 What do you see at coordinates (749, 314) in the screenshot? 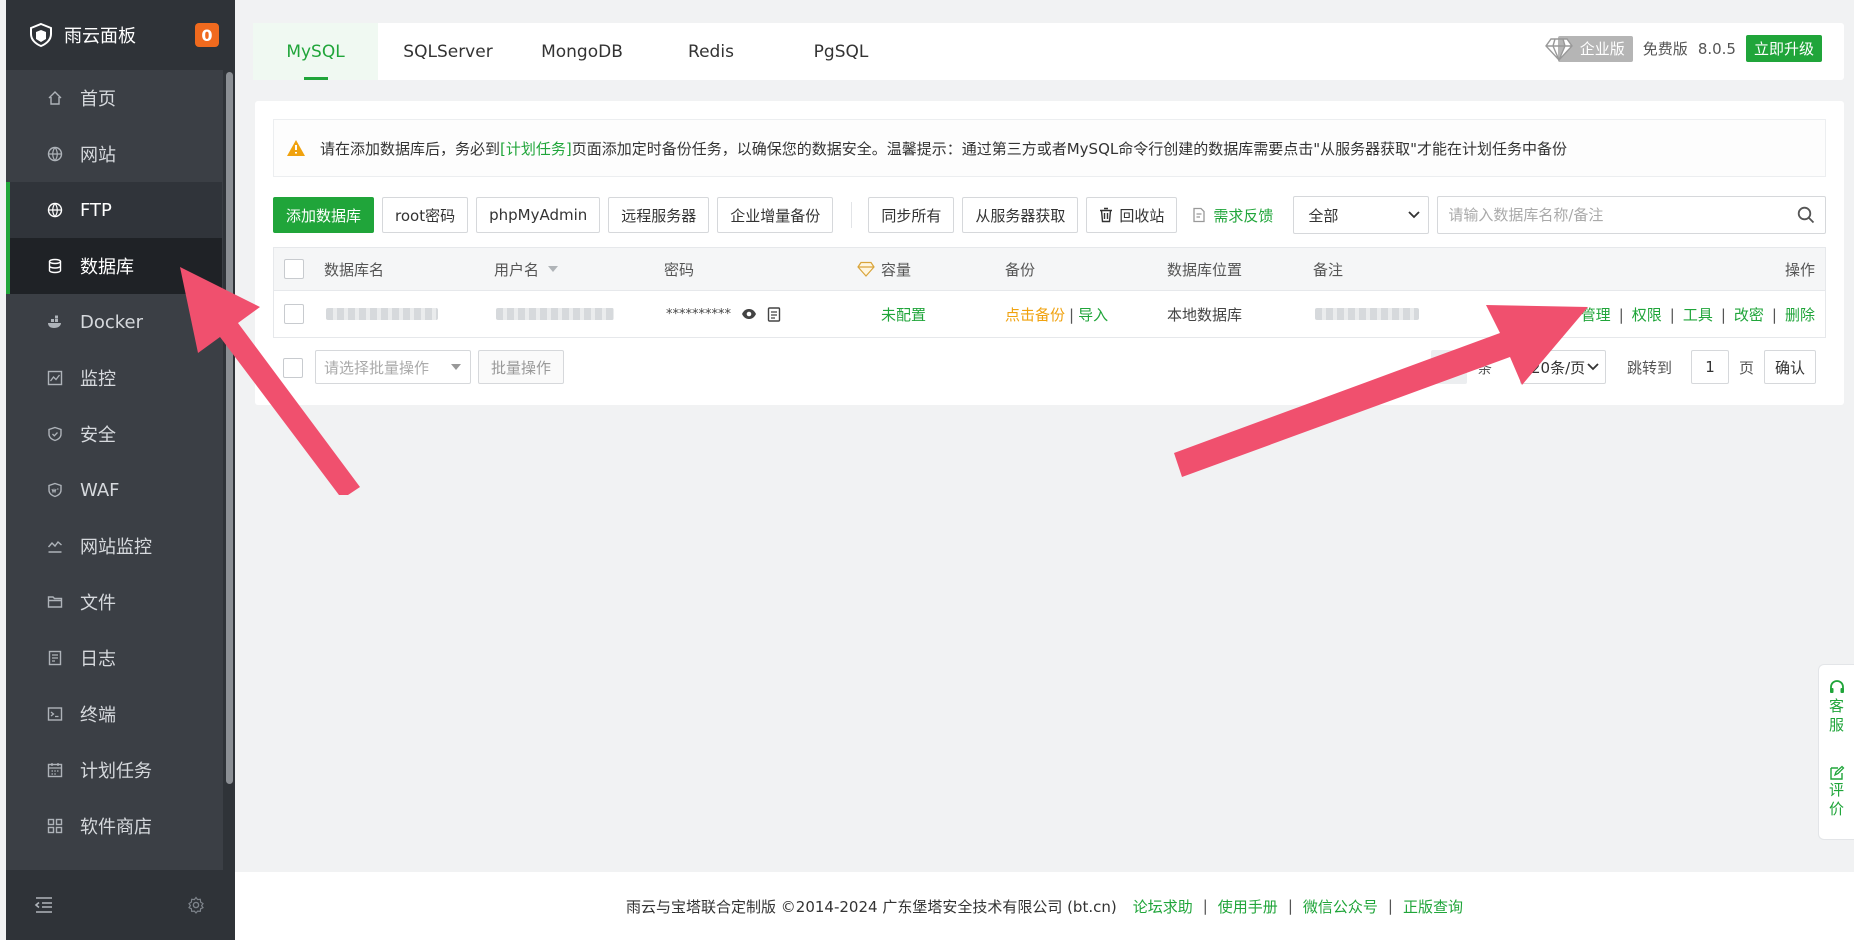
I see `eye-icon` at bounding box center [749, 314].